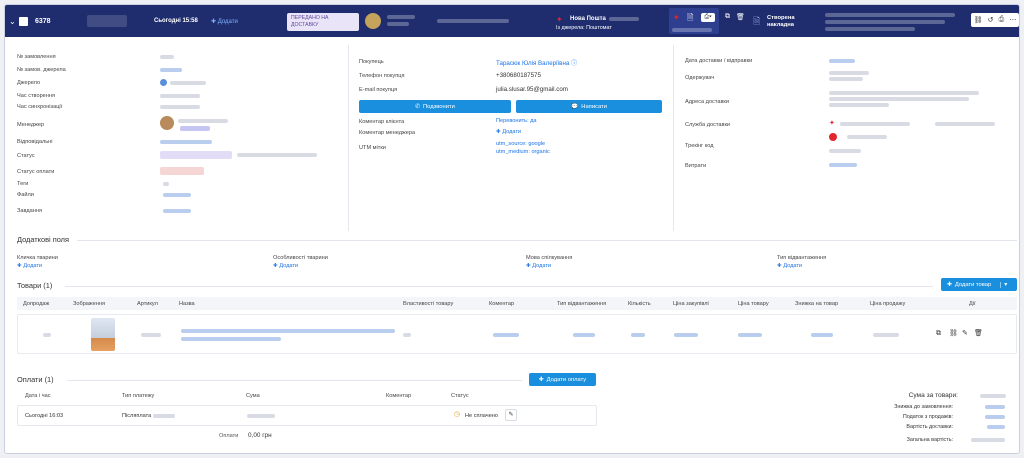 This screenshot has height=458, width=1024. I want to click on col-quantity: Кількість, so click(639, 304).